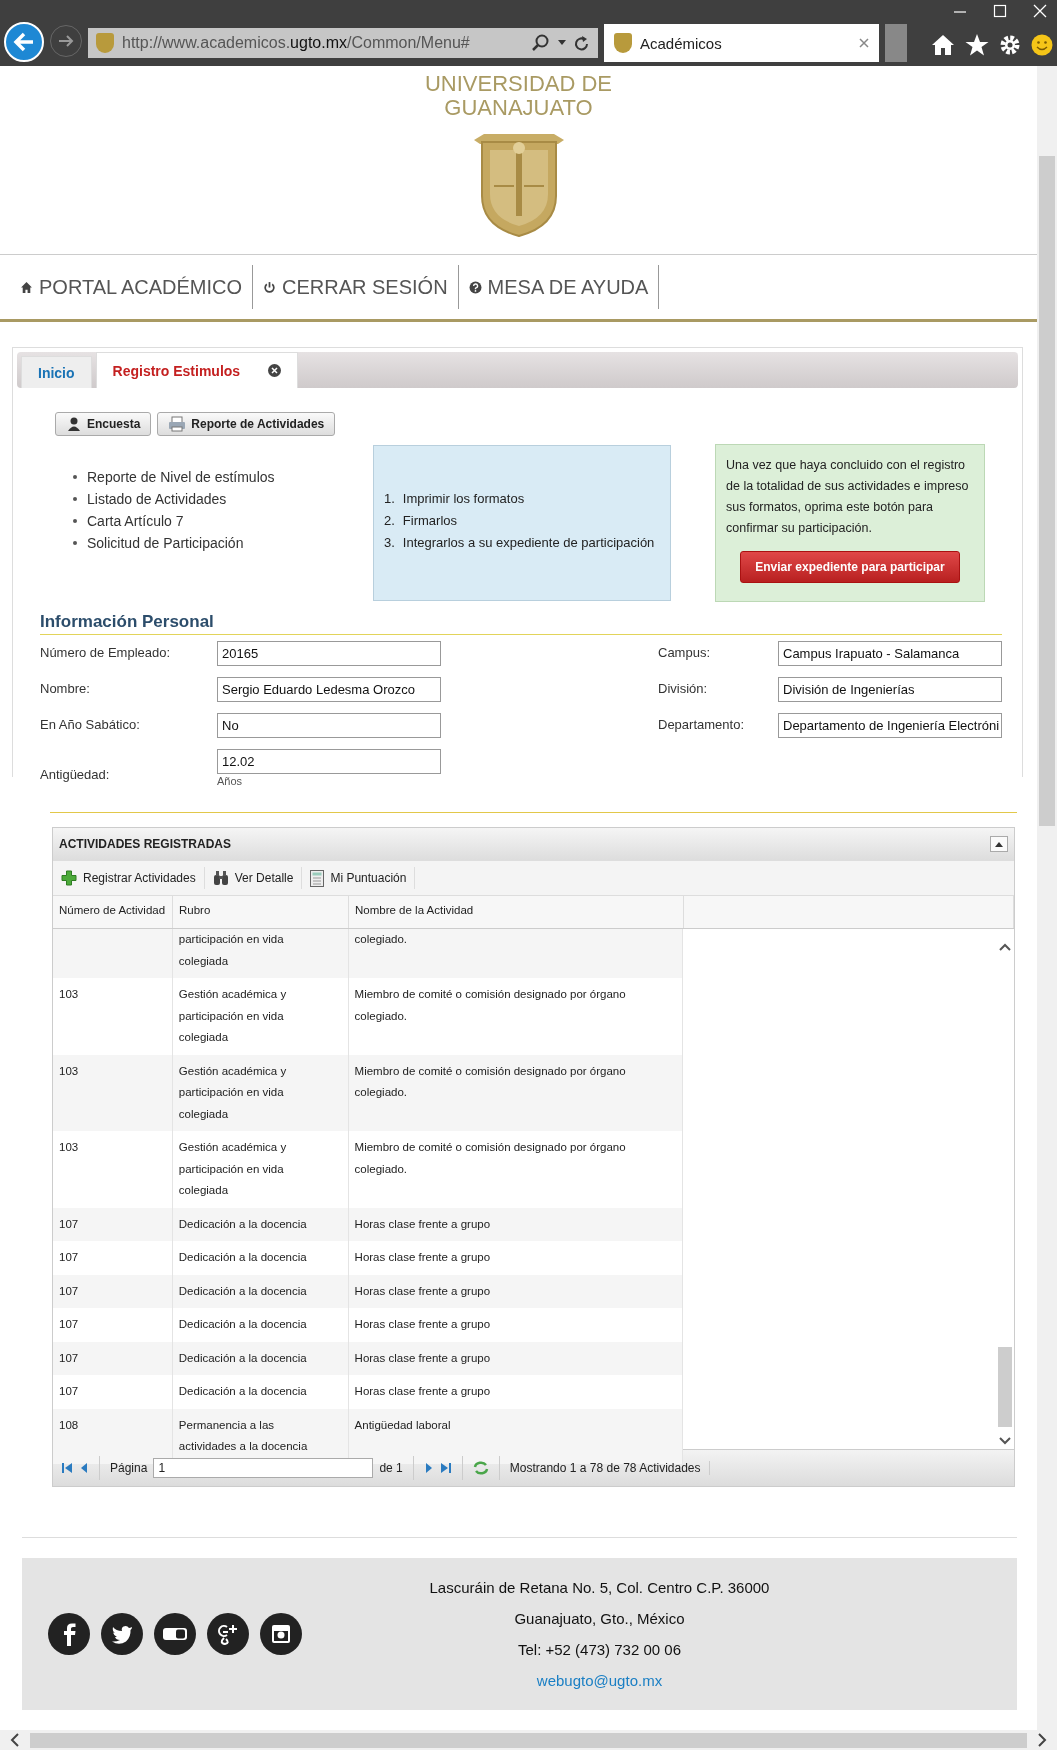 The image size is (1057, 1750). What do you see at coordinates (1000, 11) in the screenshot?
I see `maximize-icon` at bounding box center [1000, 11].